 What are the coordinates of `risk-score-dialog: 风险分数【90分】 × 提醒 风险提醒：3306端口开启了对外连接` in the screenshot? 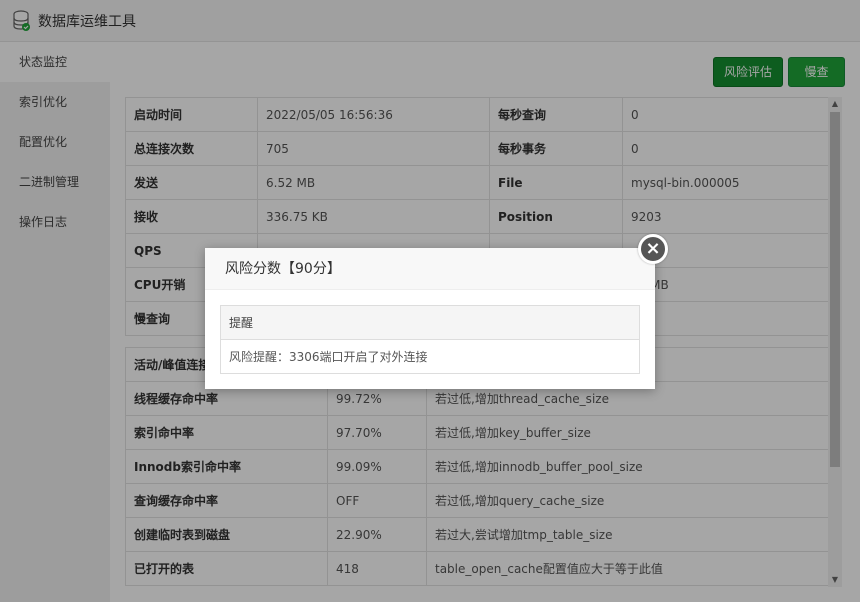 It's located at (436, 311).